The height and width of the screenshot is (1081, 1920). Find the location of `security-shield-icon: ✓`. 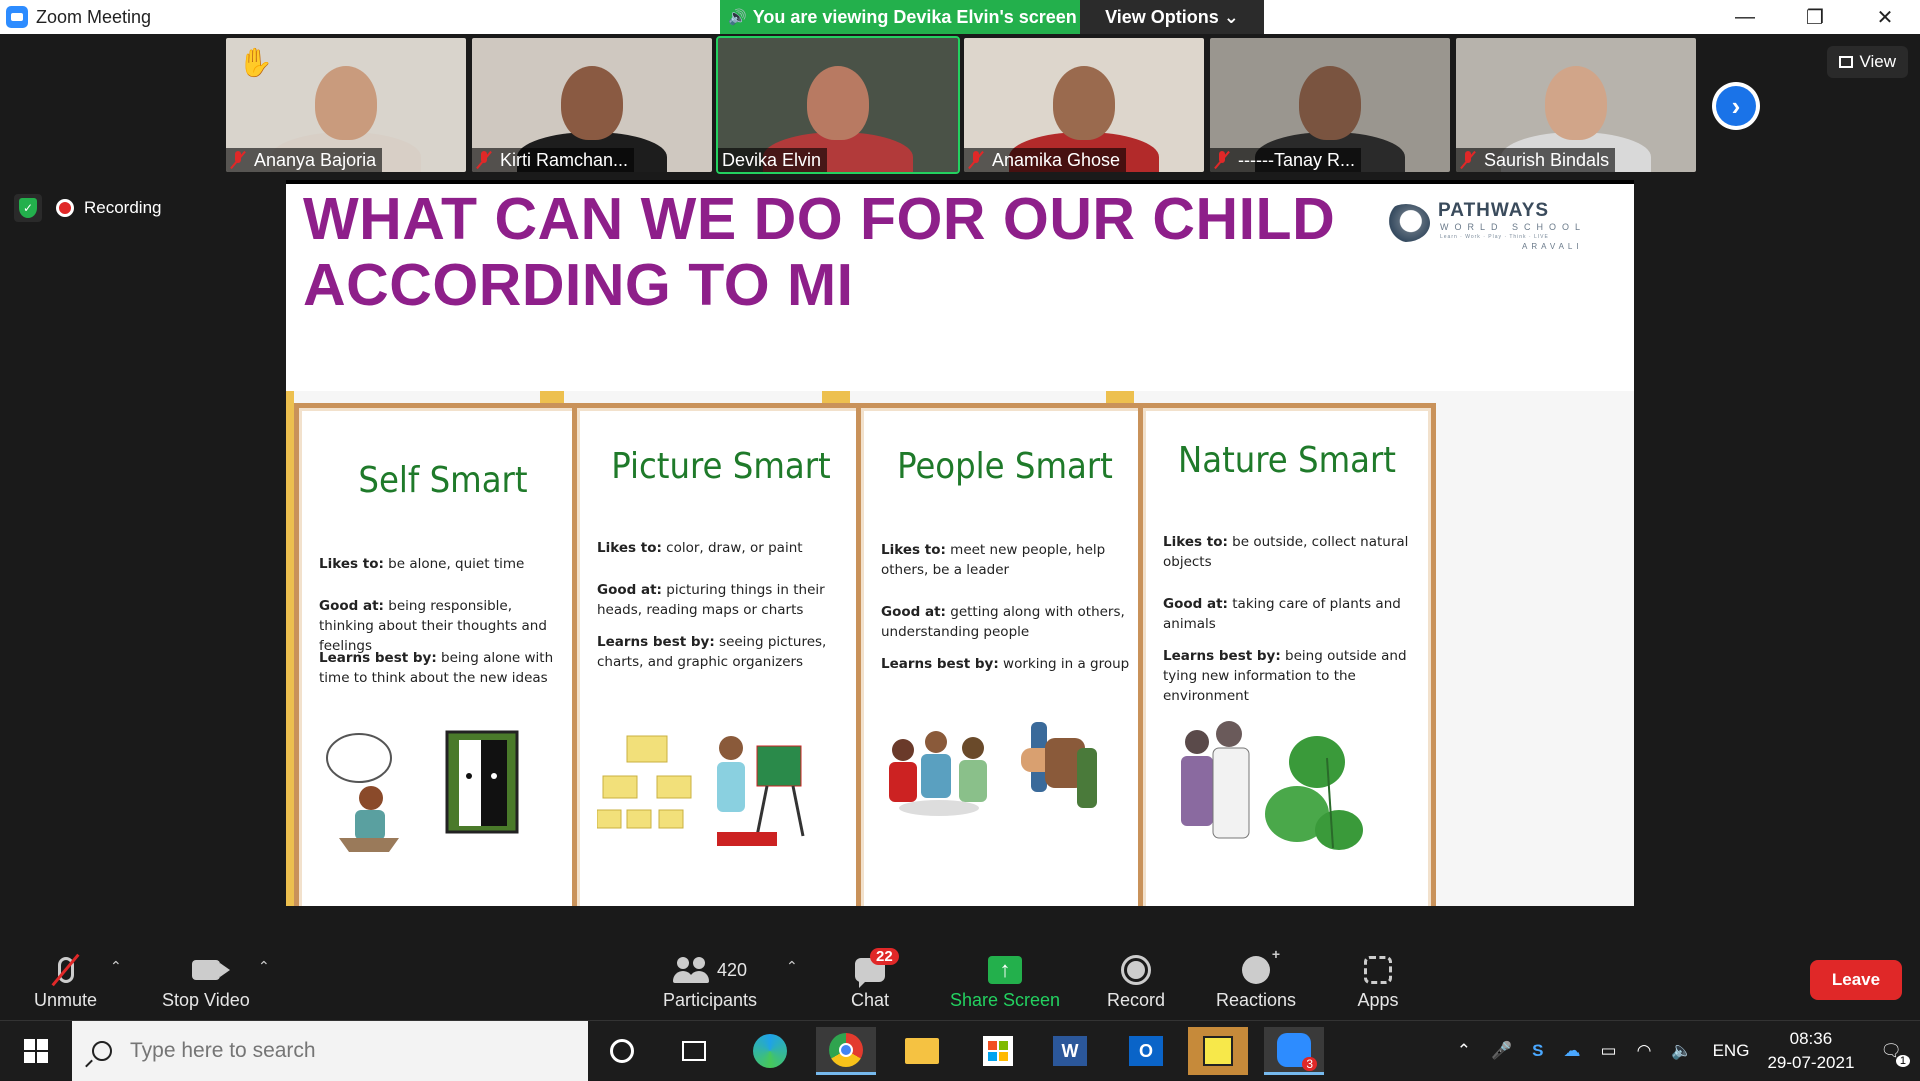

security-shield-icon: ✓ is located at coordinates (28, 208).